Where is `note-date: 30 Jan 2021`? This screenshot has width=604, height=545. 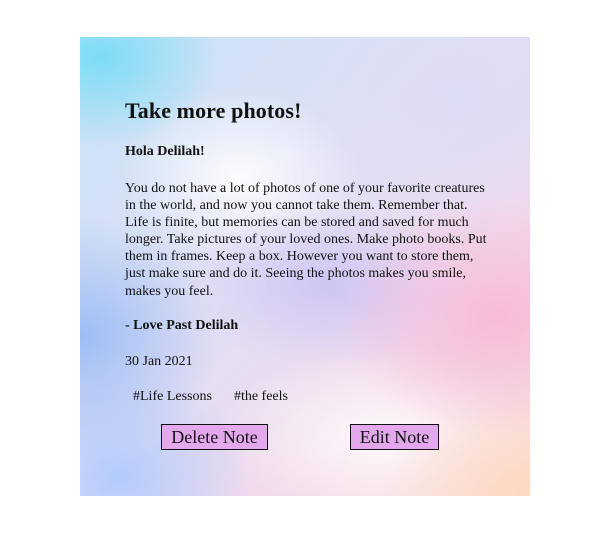 note-date: 30 Jan 2021 is located at coordinates (159, 361).